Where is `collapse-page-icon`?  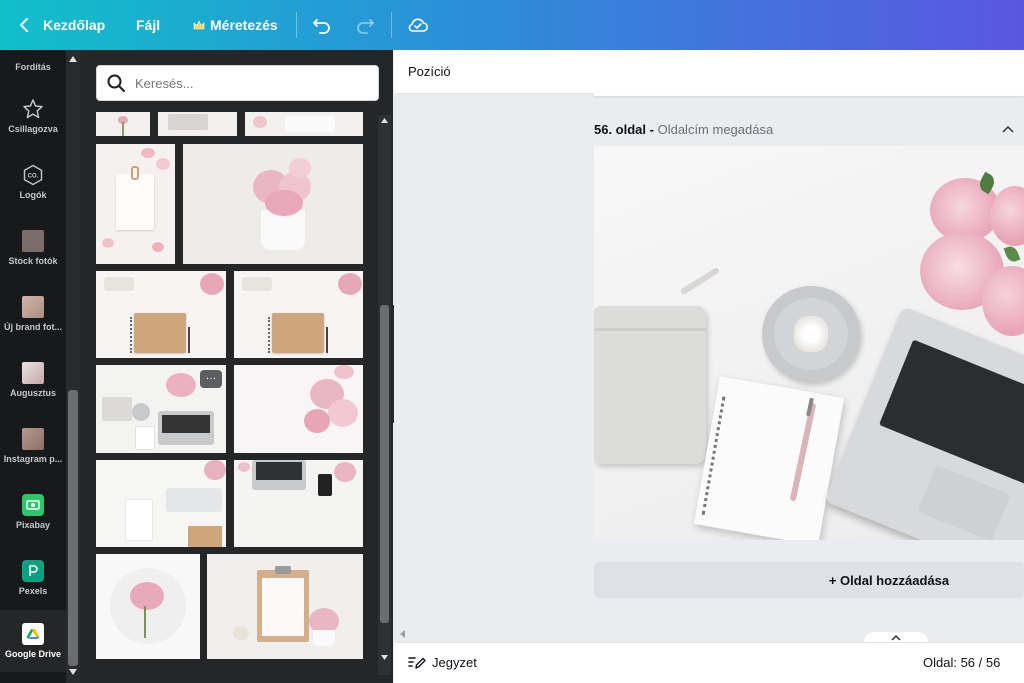
collapse-page-icon is located at coordinates (1008, 129).